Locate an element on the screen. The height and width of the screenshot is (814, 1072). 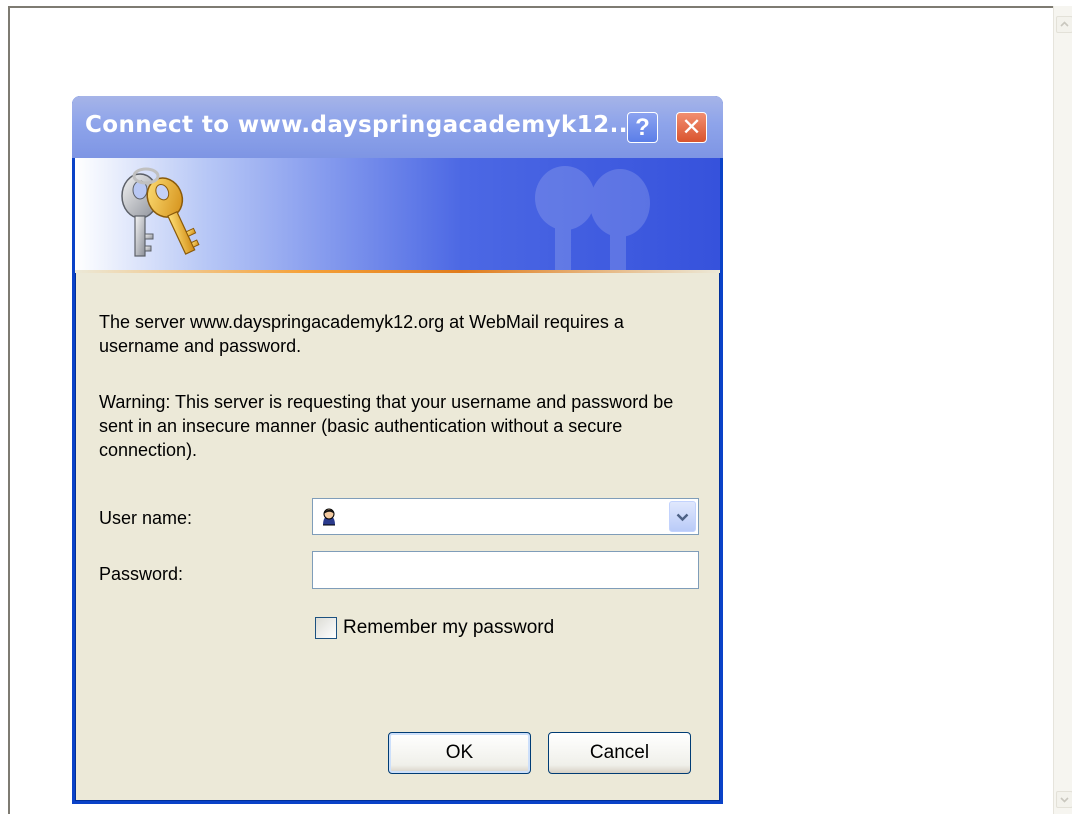
keys-icon is located at coordinates (160, 212).